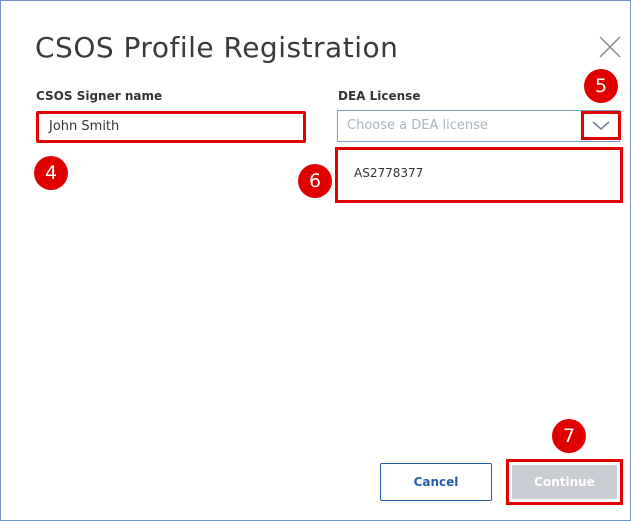 This screenshot has width=631, height=521. I want to click on dea-license-placeholder: Choose a DEA license, so click(417, 125).